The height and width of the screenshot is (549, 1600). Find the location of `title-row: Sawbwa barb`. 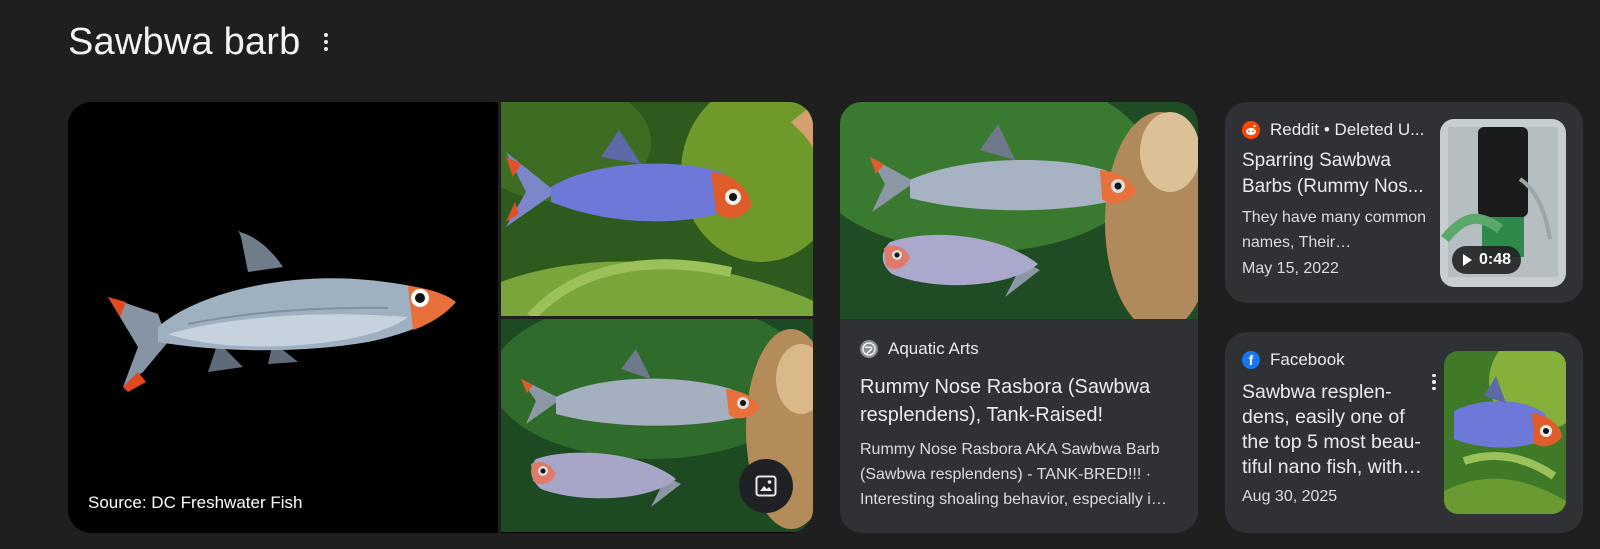

title-row: Sawbwa barb is located at coordinates (203, 42).